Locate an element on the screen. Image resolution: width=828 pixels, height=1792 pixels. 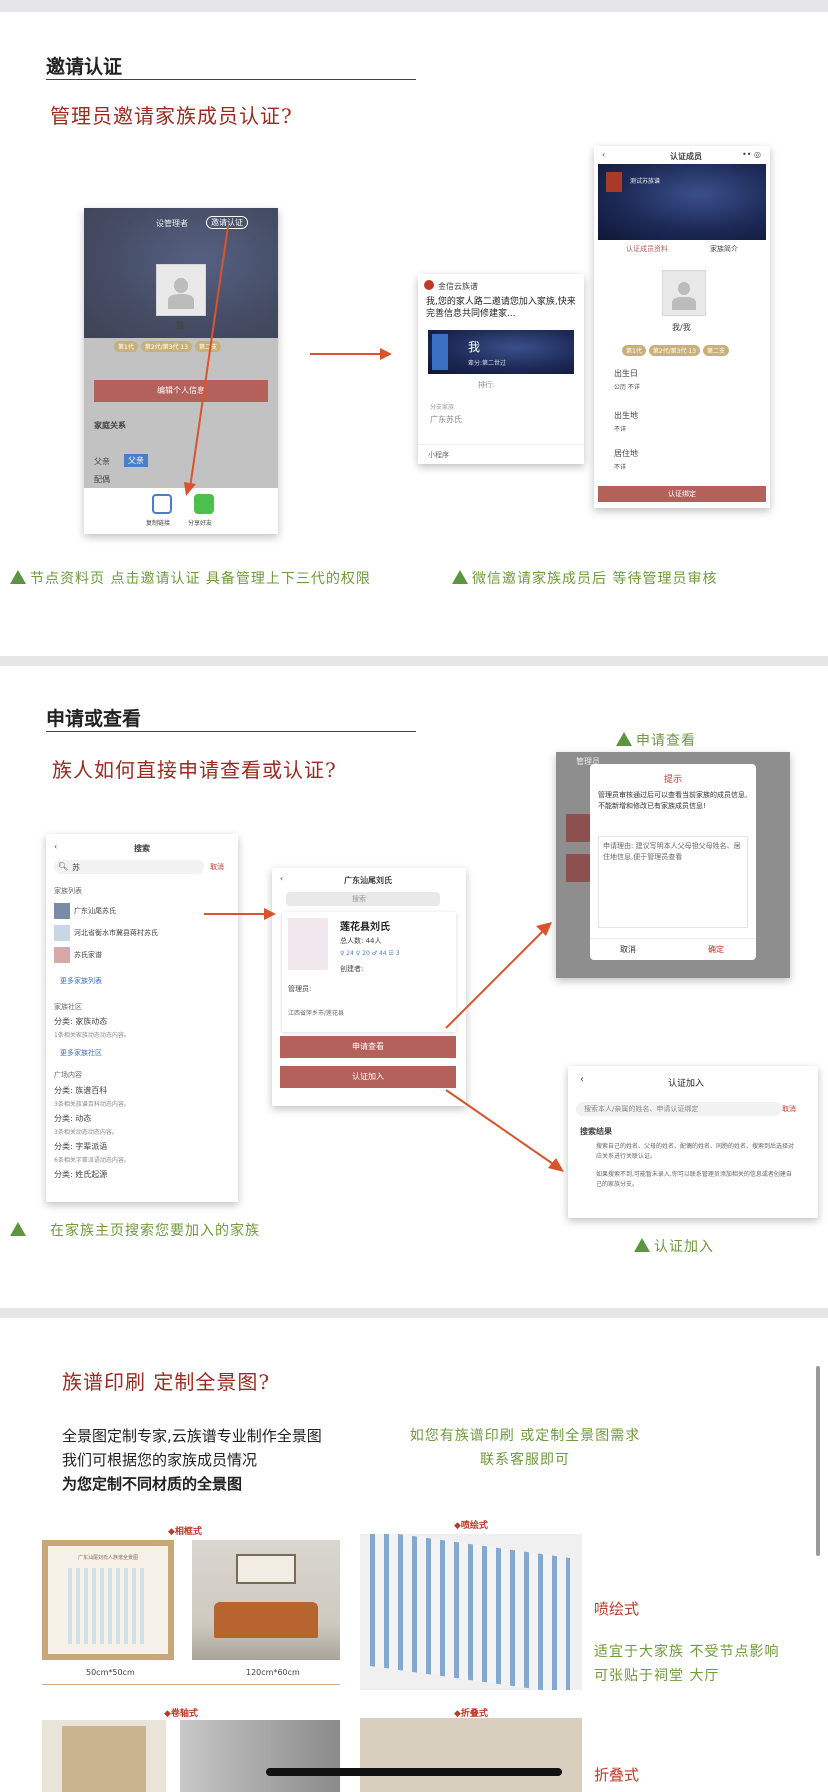
label-scroll-style: ◆卷轴式 is located at coordinates (181, 1714).